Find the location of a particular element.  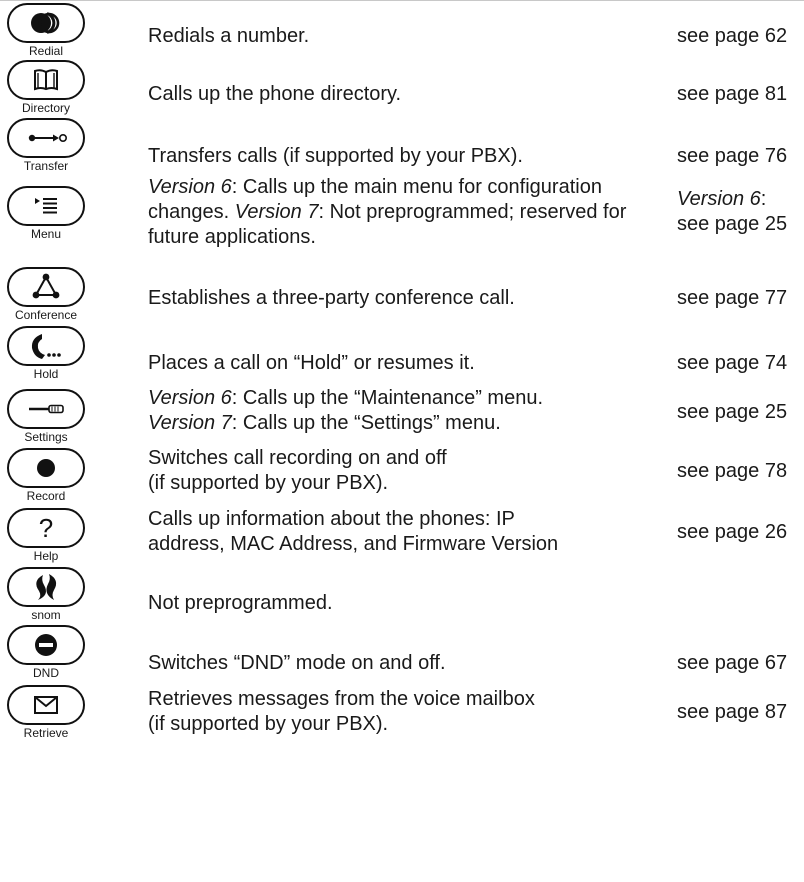

key-label: Menu is located at coordinates (46, 234).